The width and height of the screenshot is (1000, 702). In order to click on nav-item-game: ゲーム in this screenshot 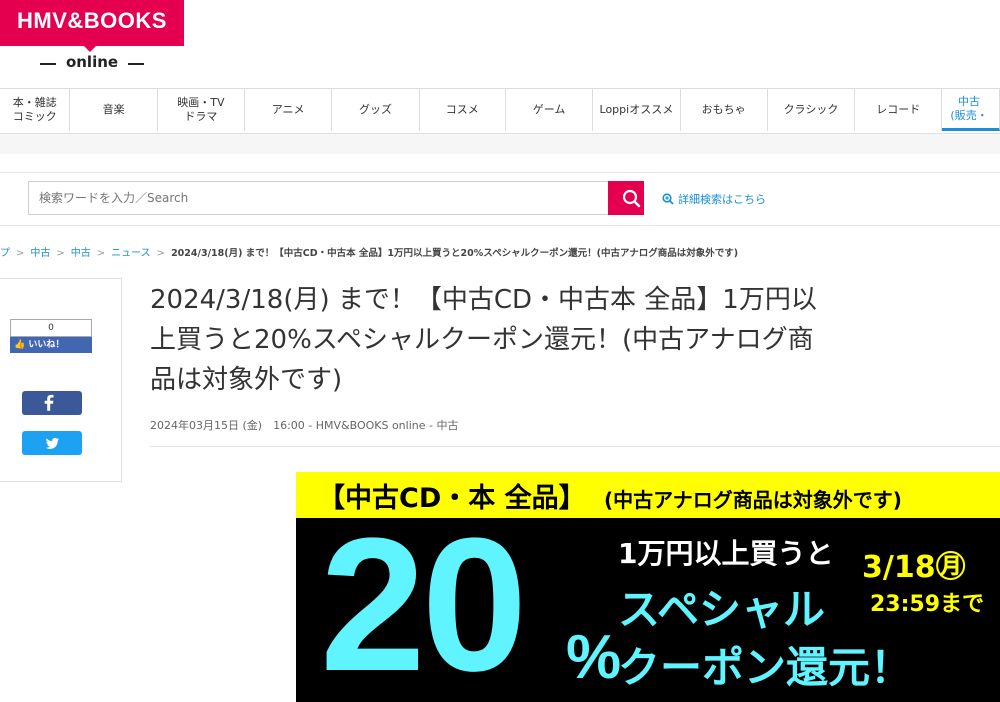, I will do `click(550, 110)`.